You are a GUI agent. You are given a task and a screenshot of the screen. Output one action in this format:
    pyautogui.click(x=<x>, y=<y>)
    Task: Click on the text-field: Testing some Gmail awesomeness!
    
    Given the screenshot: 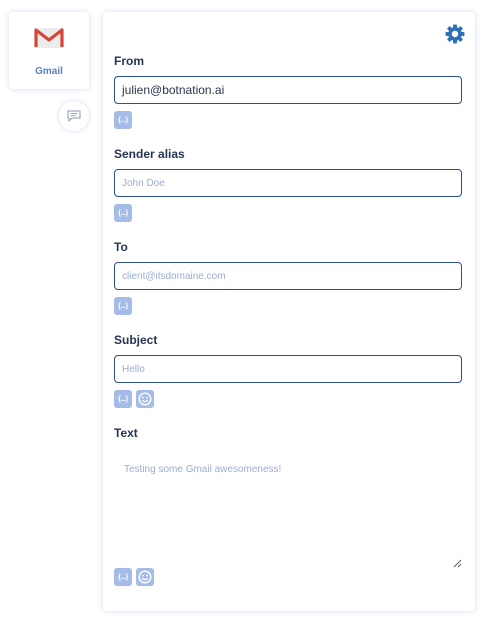 What is the action you would take?
    pyautogui.click(x=289, y=511)
    